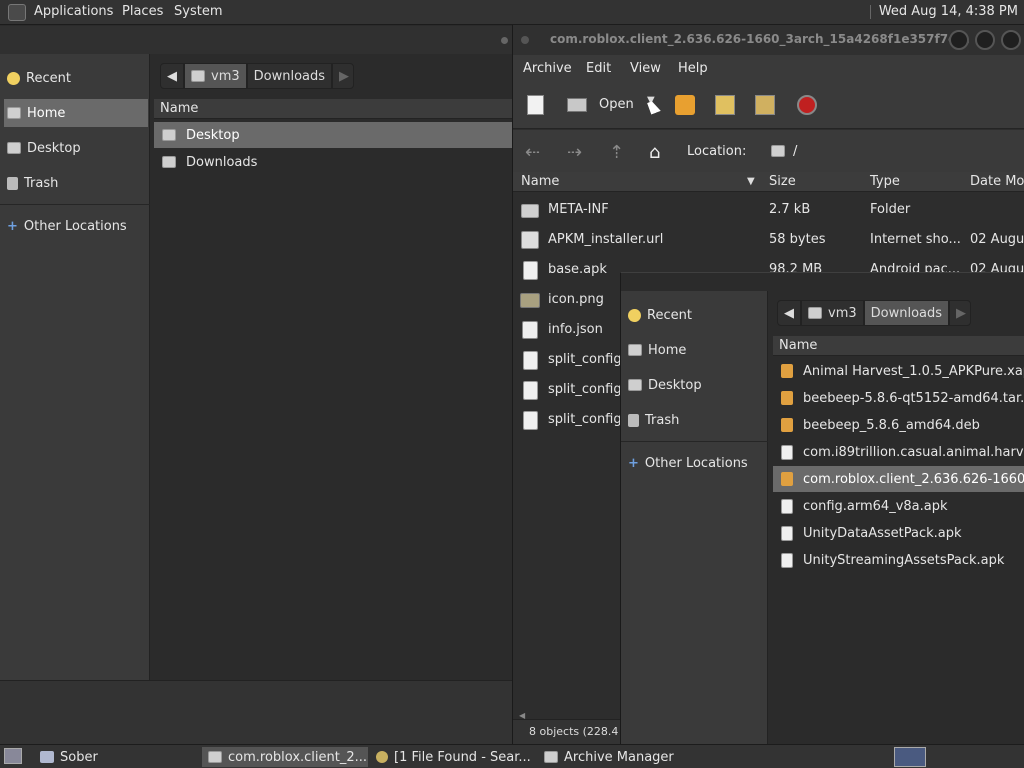  Describe the element at coordinates (598, 68) in the screenshot. I see `menu-edit: Edit` at that location.